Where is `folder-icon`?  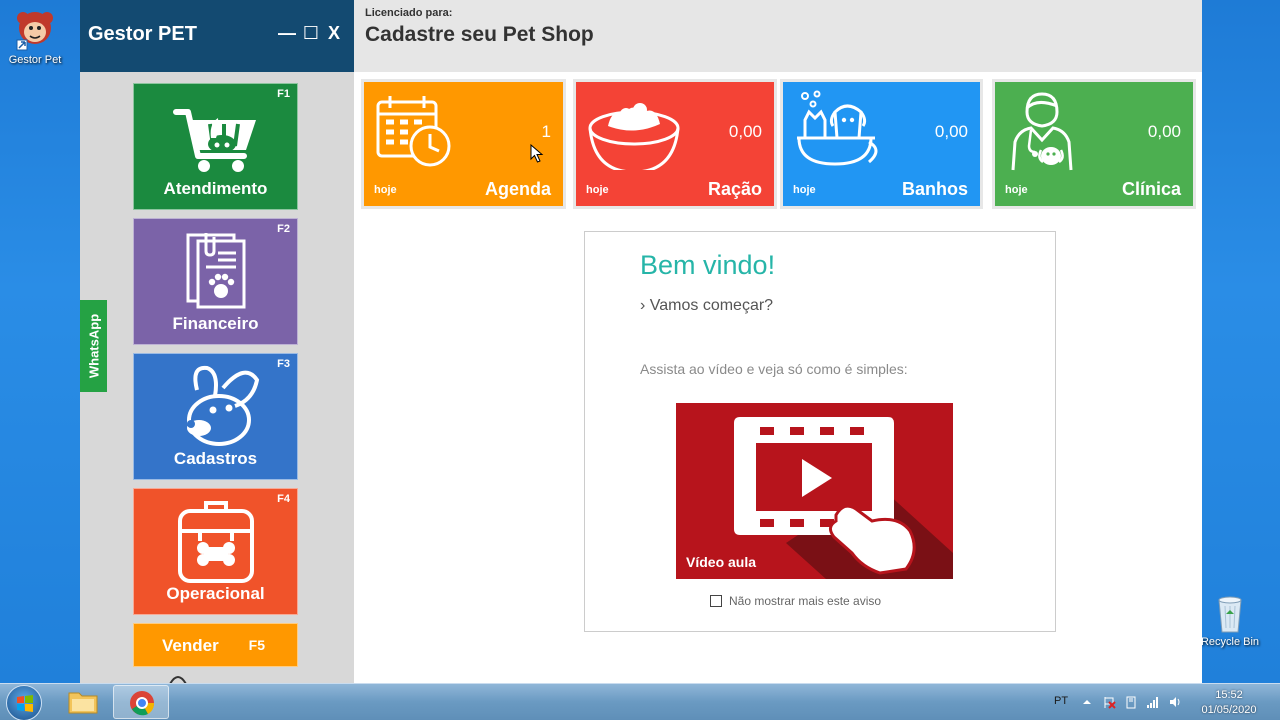 folder-icon is located at coordinates (83, 703).